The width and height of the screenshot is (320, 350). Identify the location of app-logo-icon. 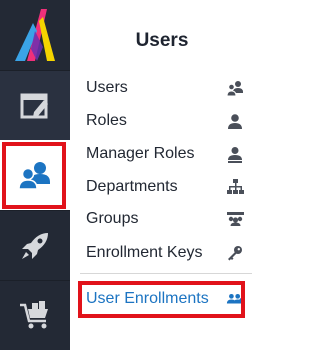
(35, 35).